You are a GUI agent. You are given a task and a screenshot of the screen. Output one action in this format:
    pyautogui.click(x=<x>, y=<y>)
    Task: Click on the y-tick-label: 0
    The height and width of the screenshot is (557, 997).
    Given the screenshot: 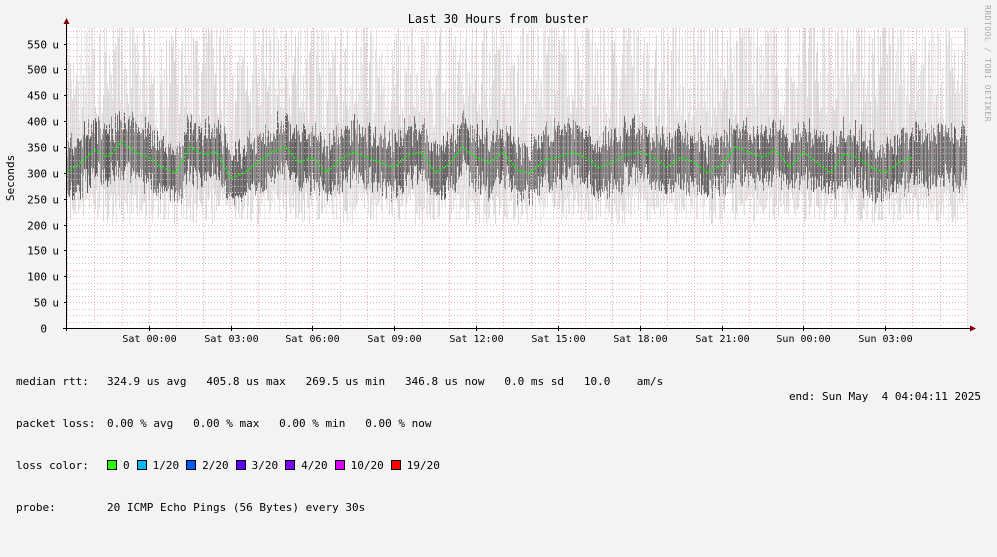 What is the action you would take?
    pyautogui.click(x=43, y=329)
    